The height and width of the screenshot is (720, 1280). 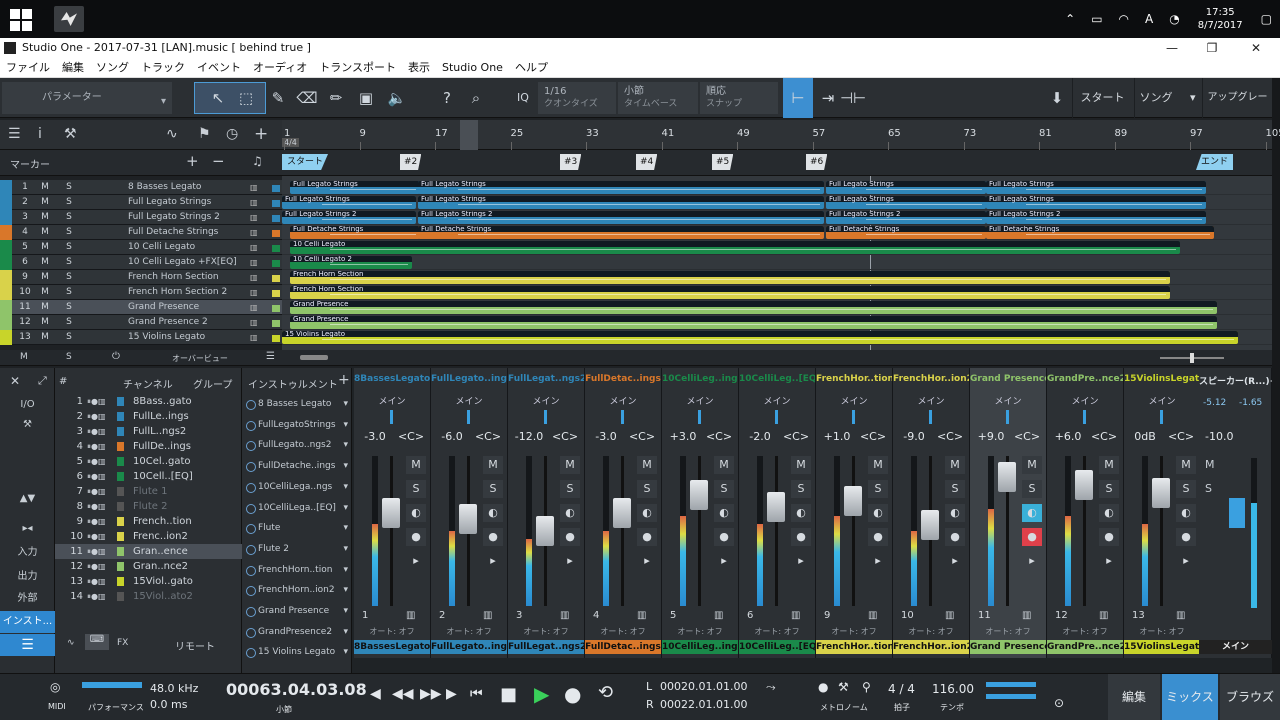 I want to click on strip-volume: -12.0, so click(x=529, y=436).